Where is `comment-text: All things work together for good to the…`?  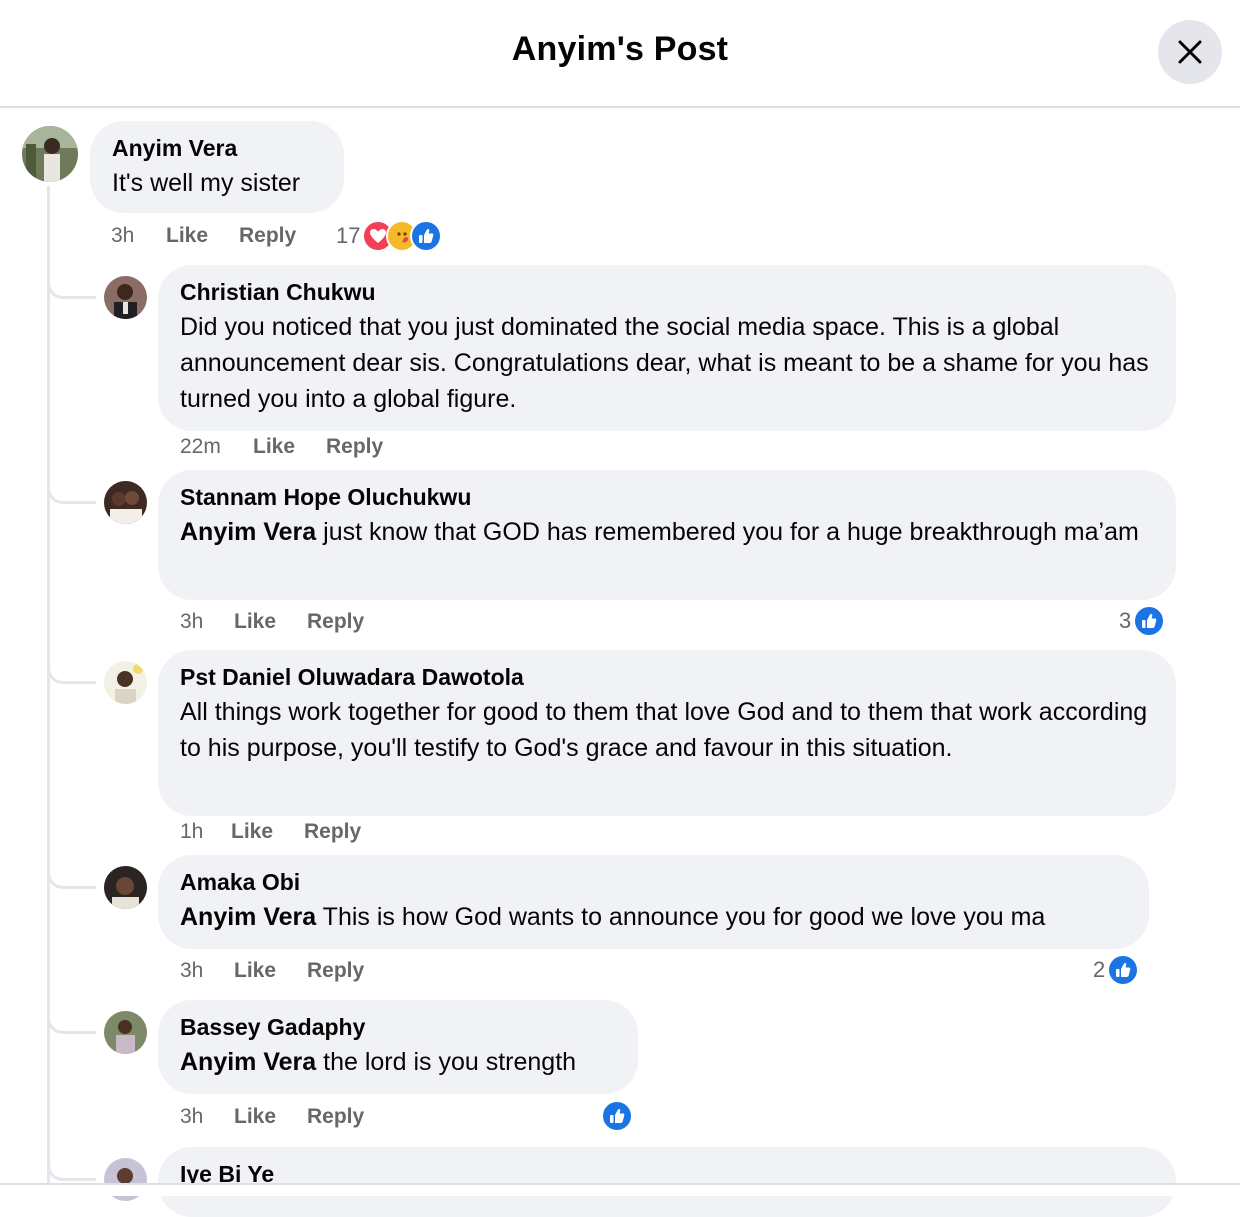 comment-text: All things work together for good to the… is located at coordinates (664, 730).